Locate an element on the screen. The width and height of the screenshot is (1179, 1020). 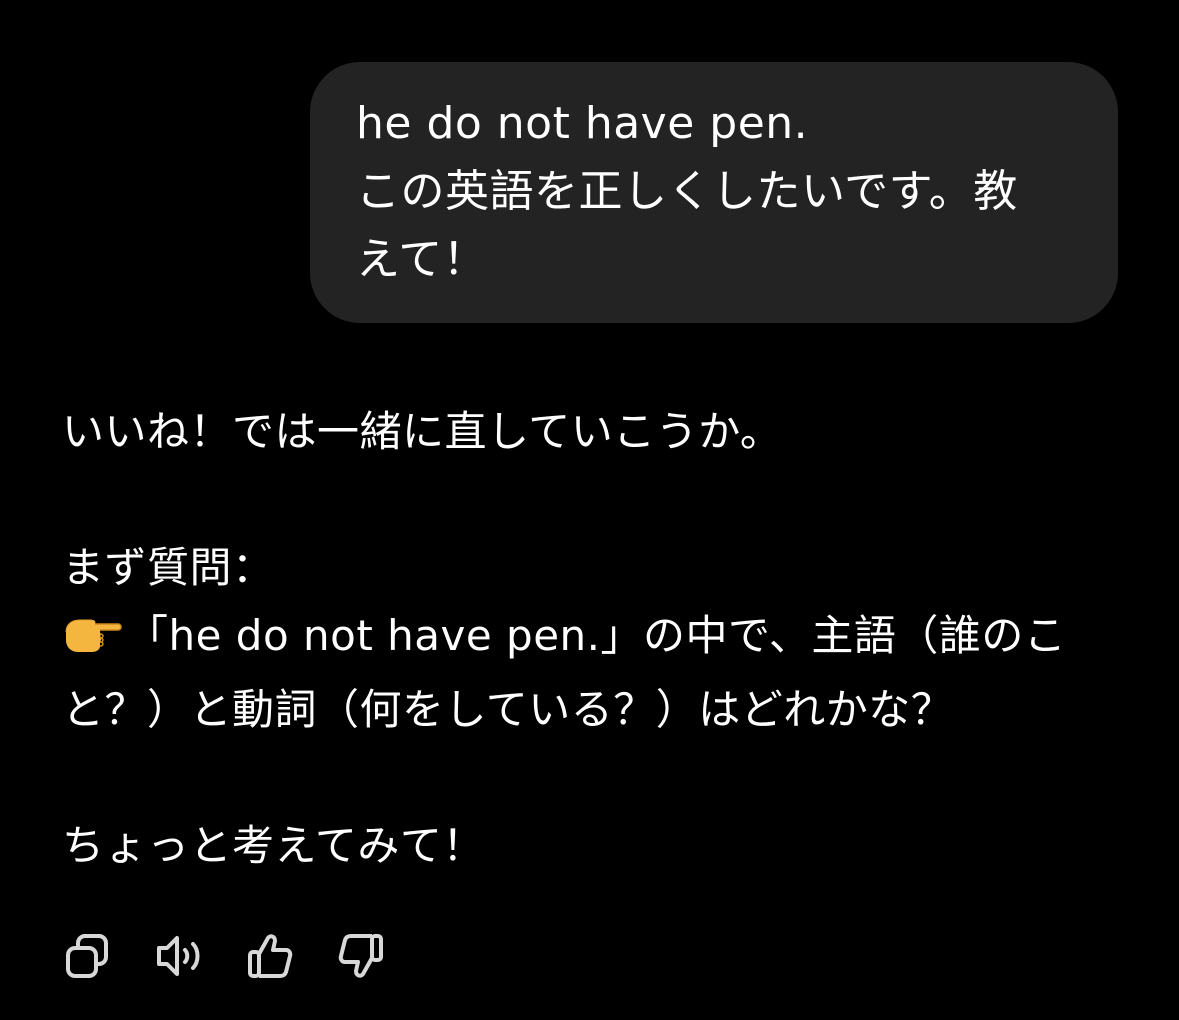
message-action-bar is located at coordinates (244, 956).